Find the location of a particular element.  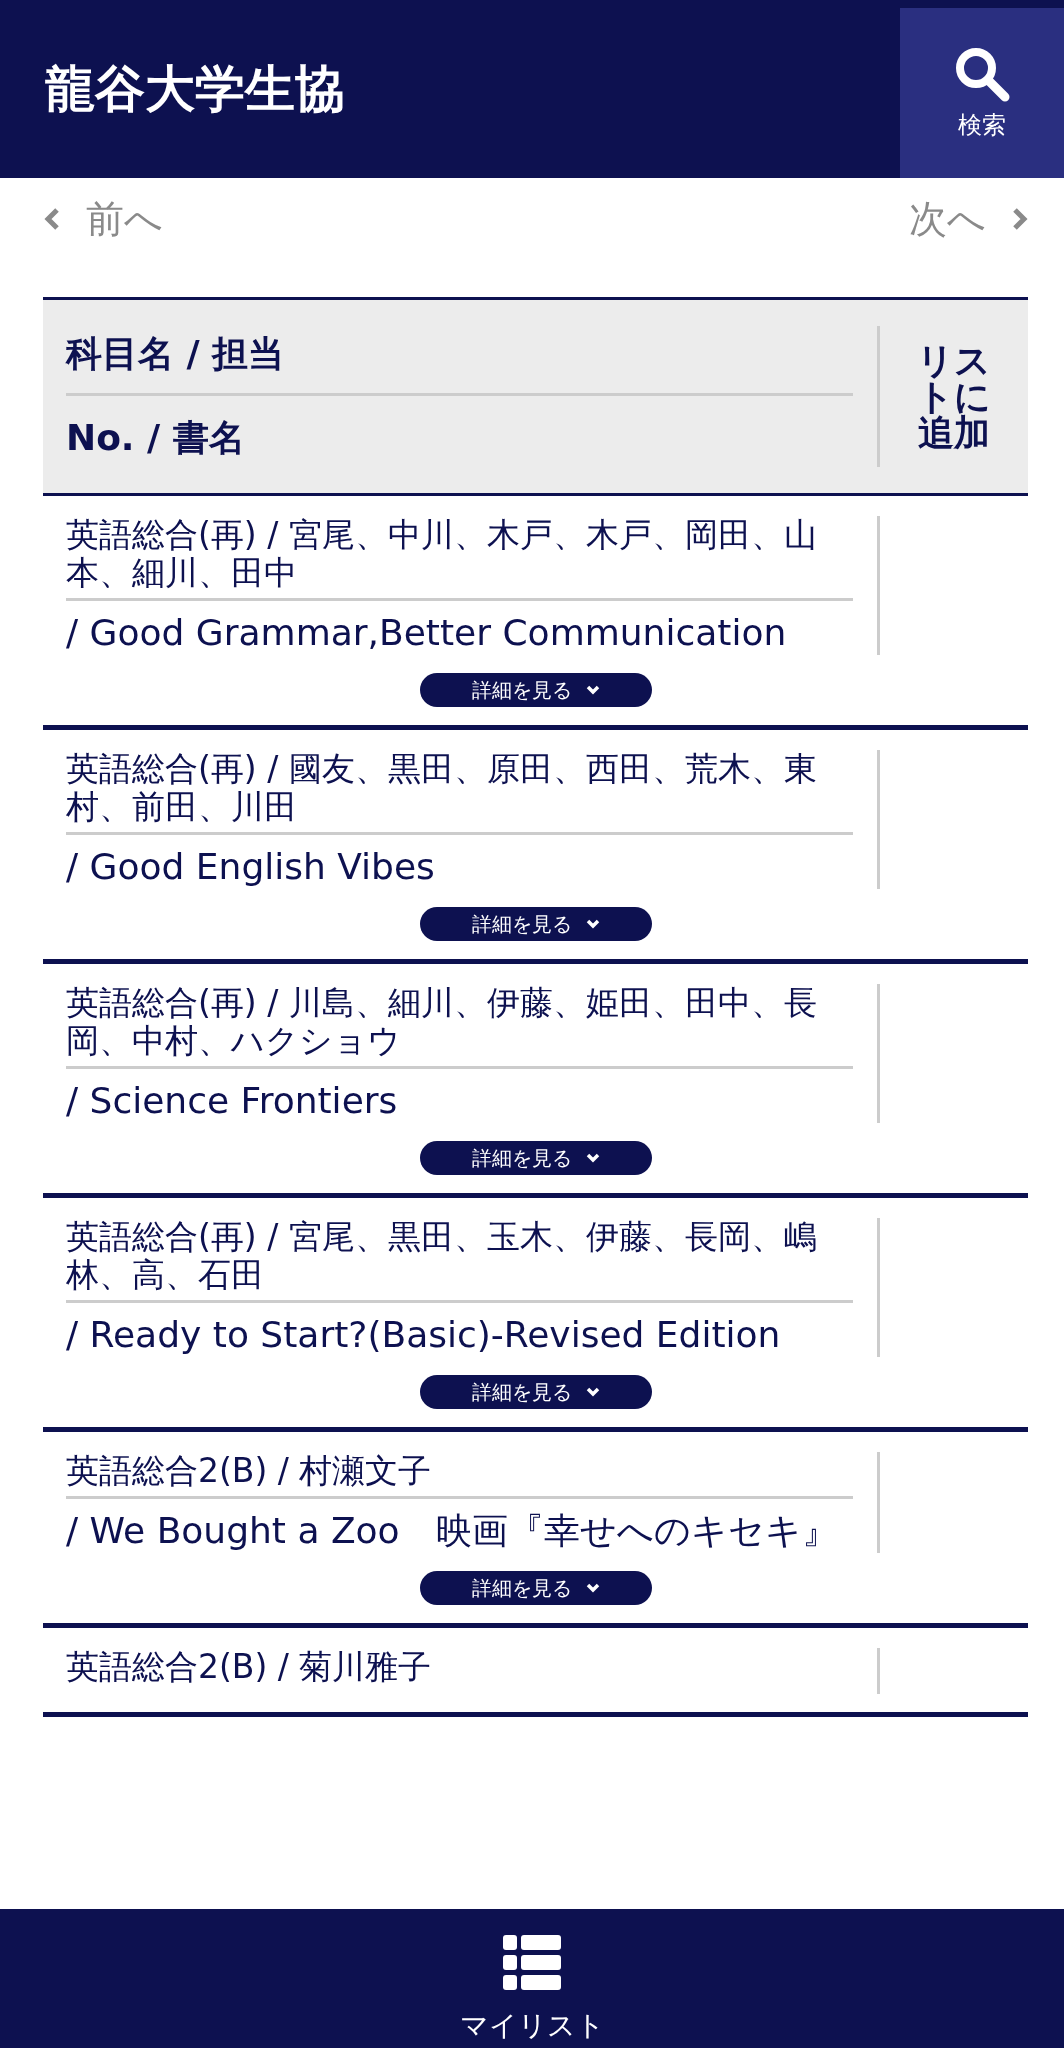

book-title: / Good Grammar,Better Communication is located at coordinates (427, 633).